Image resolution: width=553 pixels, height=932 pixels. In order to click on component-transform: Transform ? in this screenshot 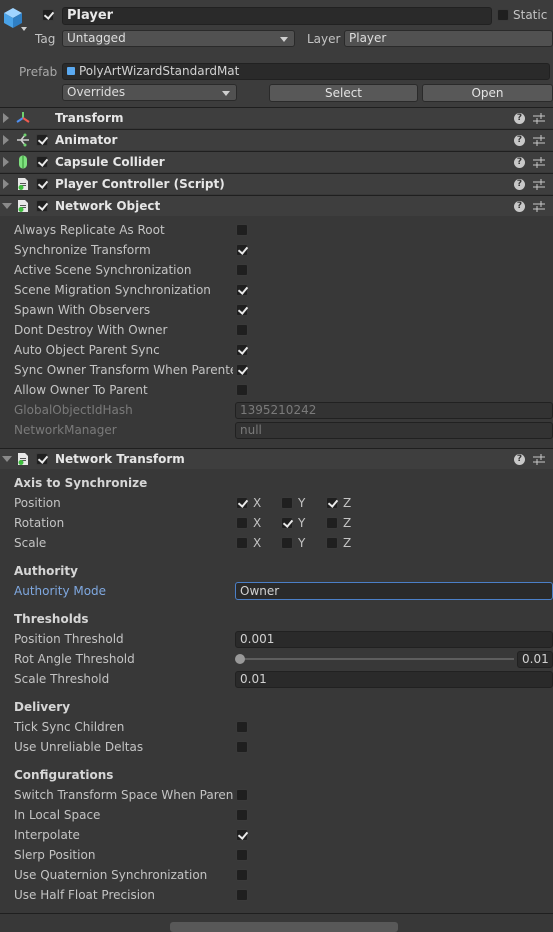, I will do `click(276, 117)`.